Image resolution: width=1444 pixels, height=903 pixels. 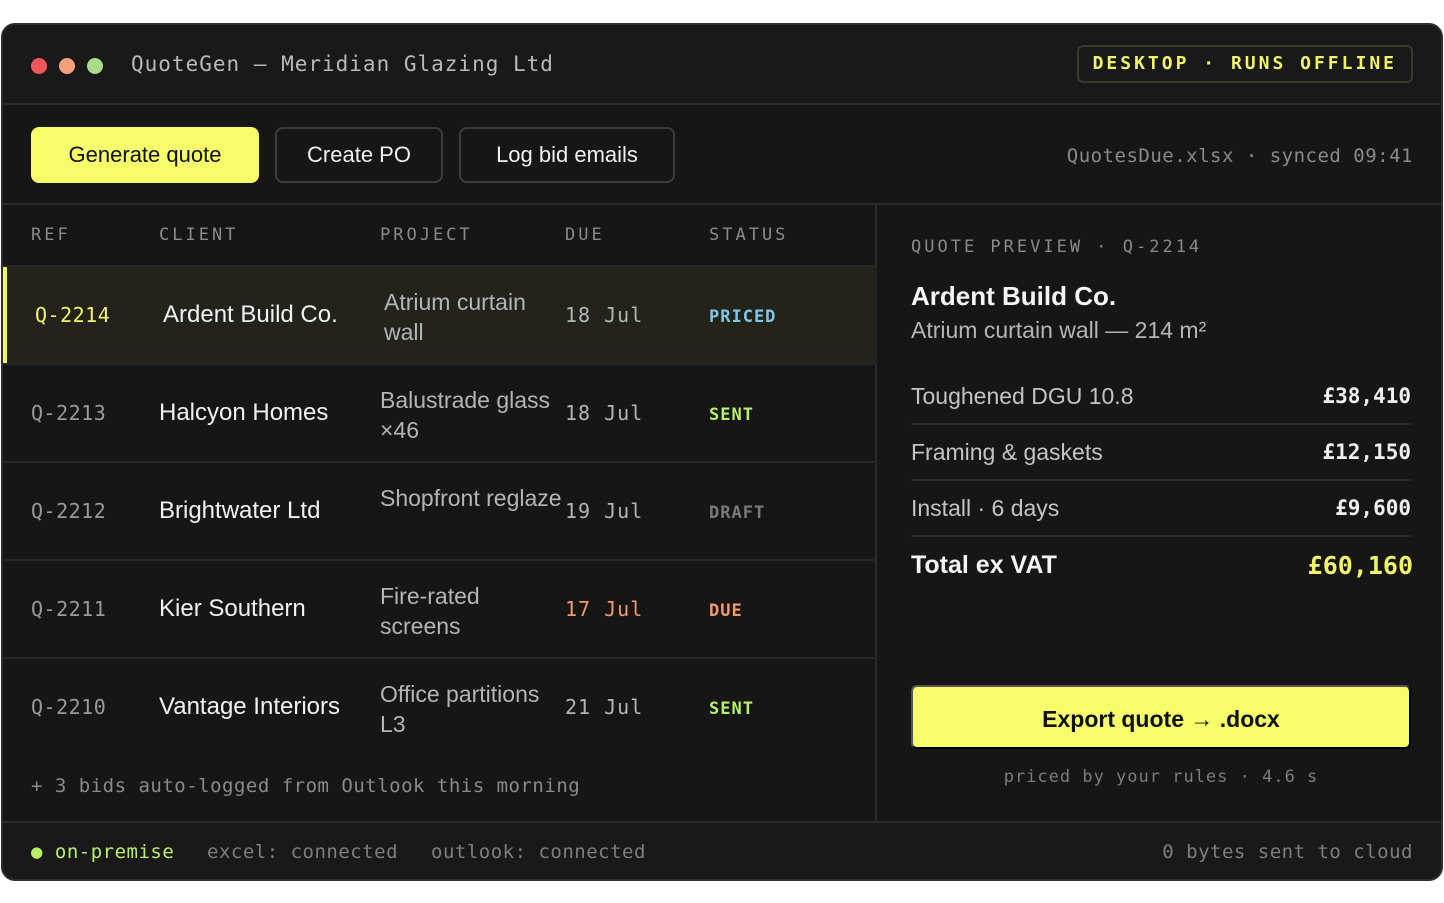 What do you see at coordinates (465, 415) in the screenshot?
I see `row-project: Balustrade glass ×46` at bounding box center [465, 415].